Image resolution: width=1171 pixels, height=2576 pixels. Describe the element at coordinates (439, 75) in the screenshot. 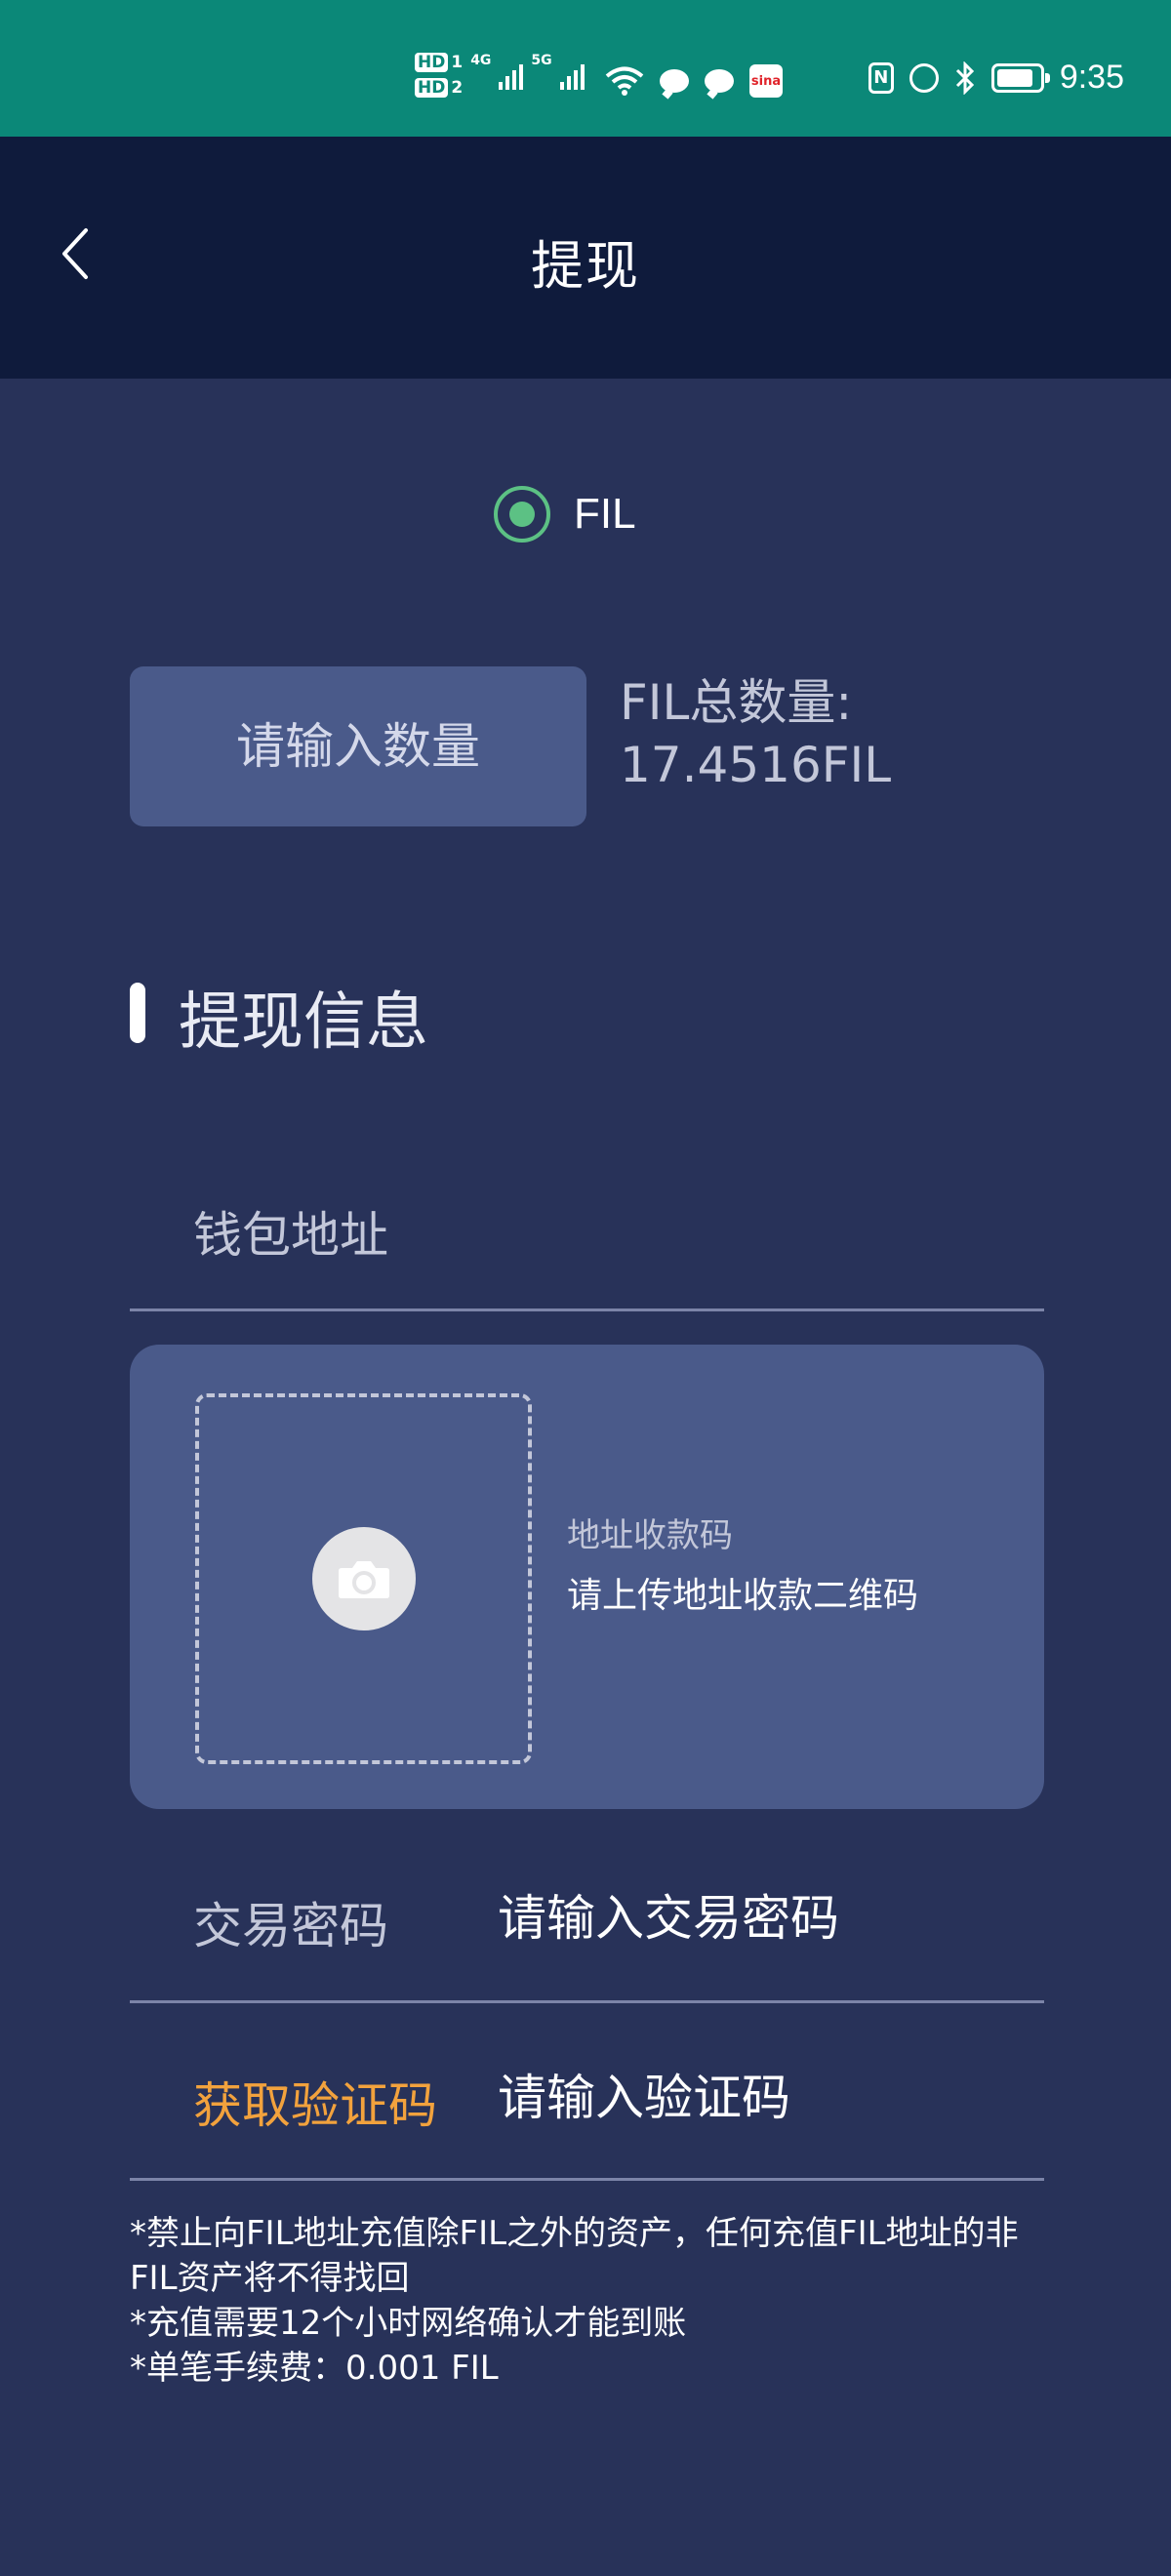

I see `hd-indicators: HD 1 HD 2` at that location.